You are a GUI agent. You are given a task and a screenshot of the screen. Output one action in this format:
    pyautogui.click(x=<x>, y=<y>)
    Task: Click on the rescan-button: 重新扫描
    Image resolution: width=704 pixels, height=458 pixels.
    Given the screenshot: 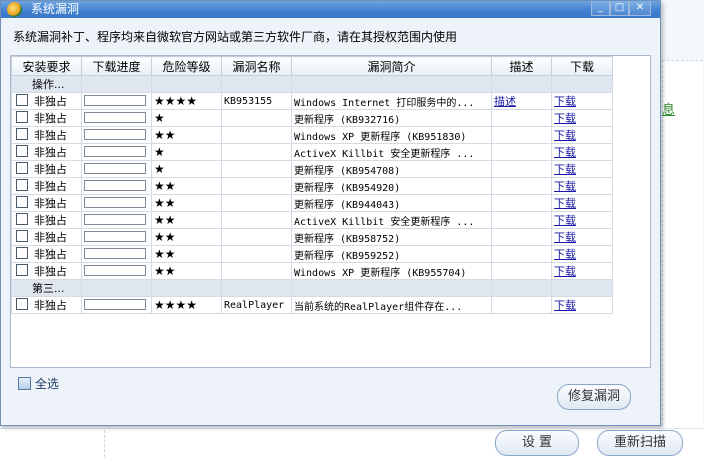 What is the action you would take?
    pyautogui.click(x=640, y=443)
    